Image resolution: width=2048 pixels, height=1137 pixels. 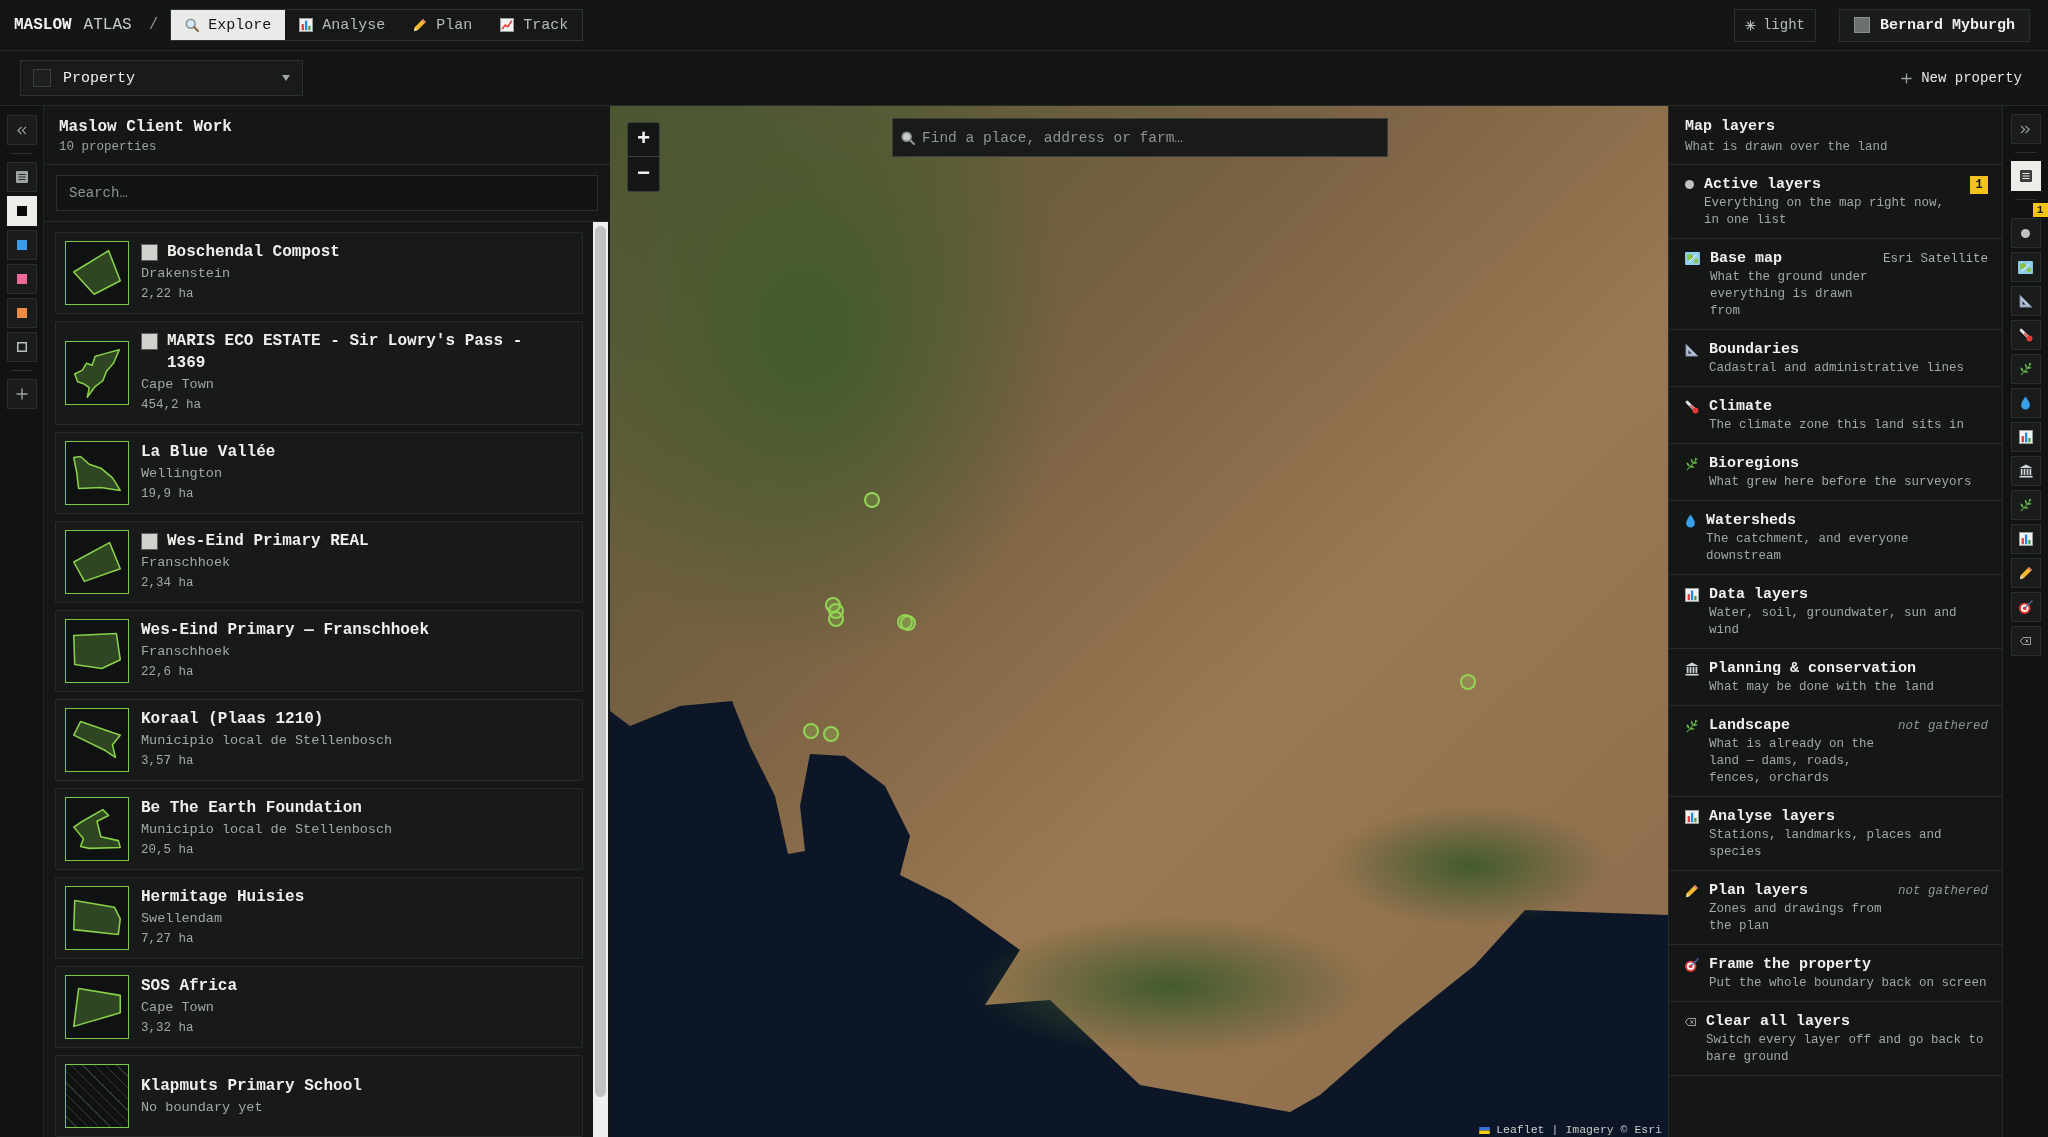 I want to click on layer-description: What grew here before the surveyors, so click(x=1841, y=482).